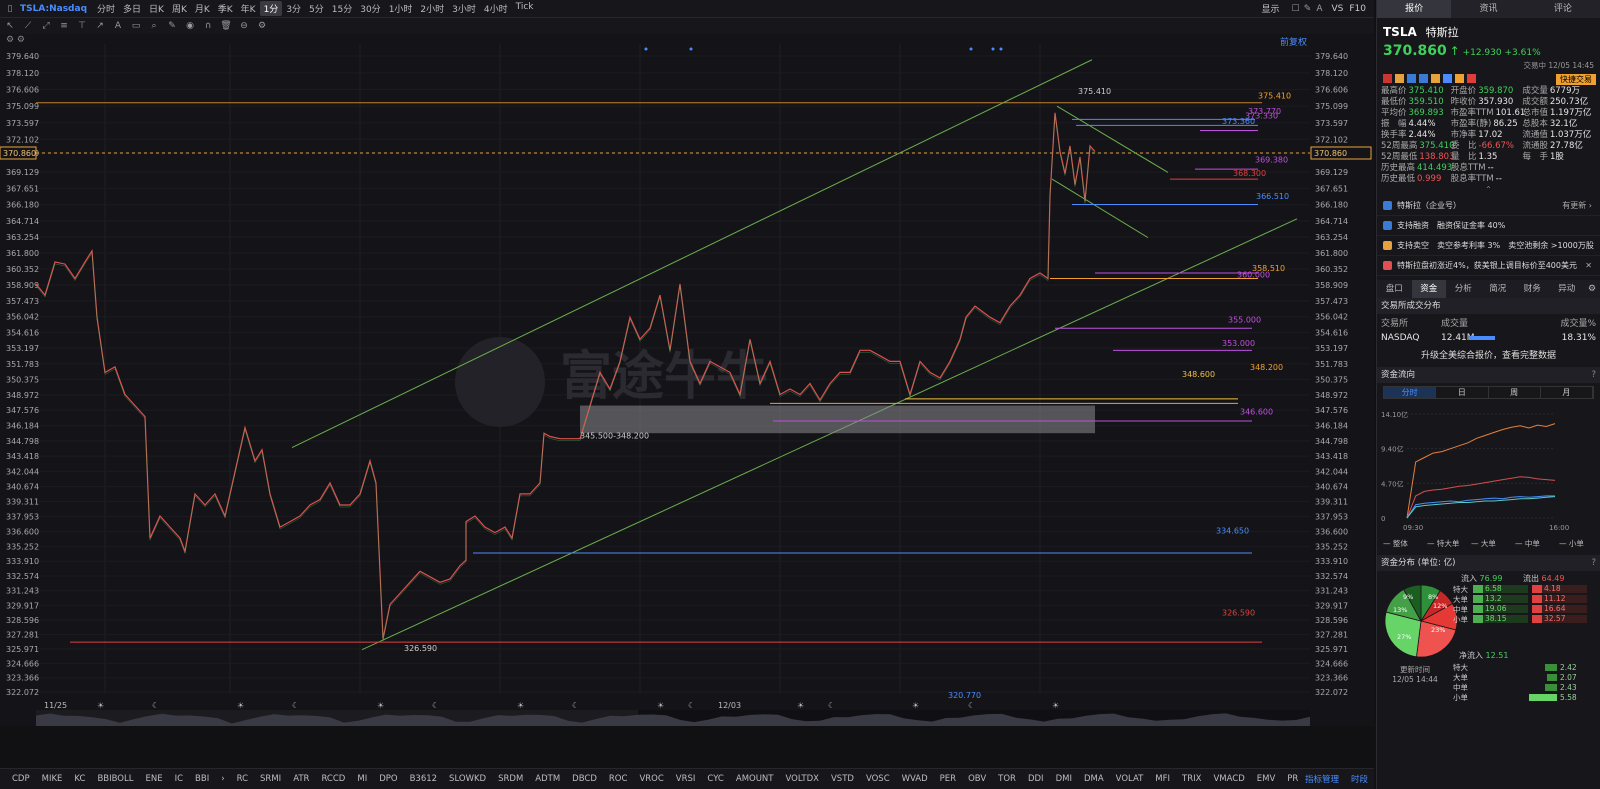  I want to click on indicator-item: MFI, so click(1162, 779).